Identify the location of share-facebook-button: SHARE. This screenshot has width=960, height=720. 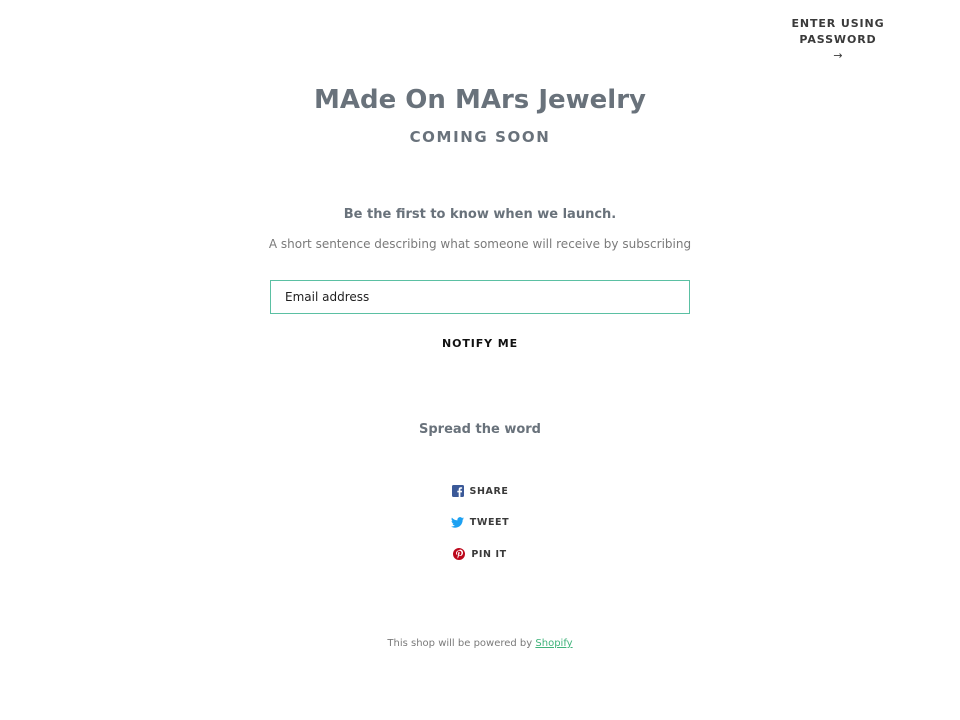
(480, 491).